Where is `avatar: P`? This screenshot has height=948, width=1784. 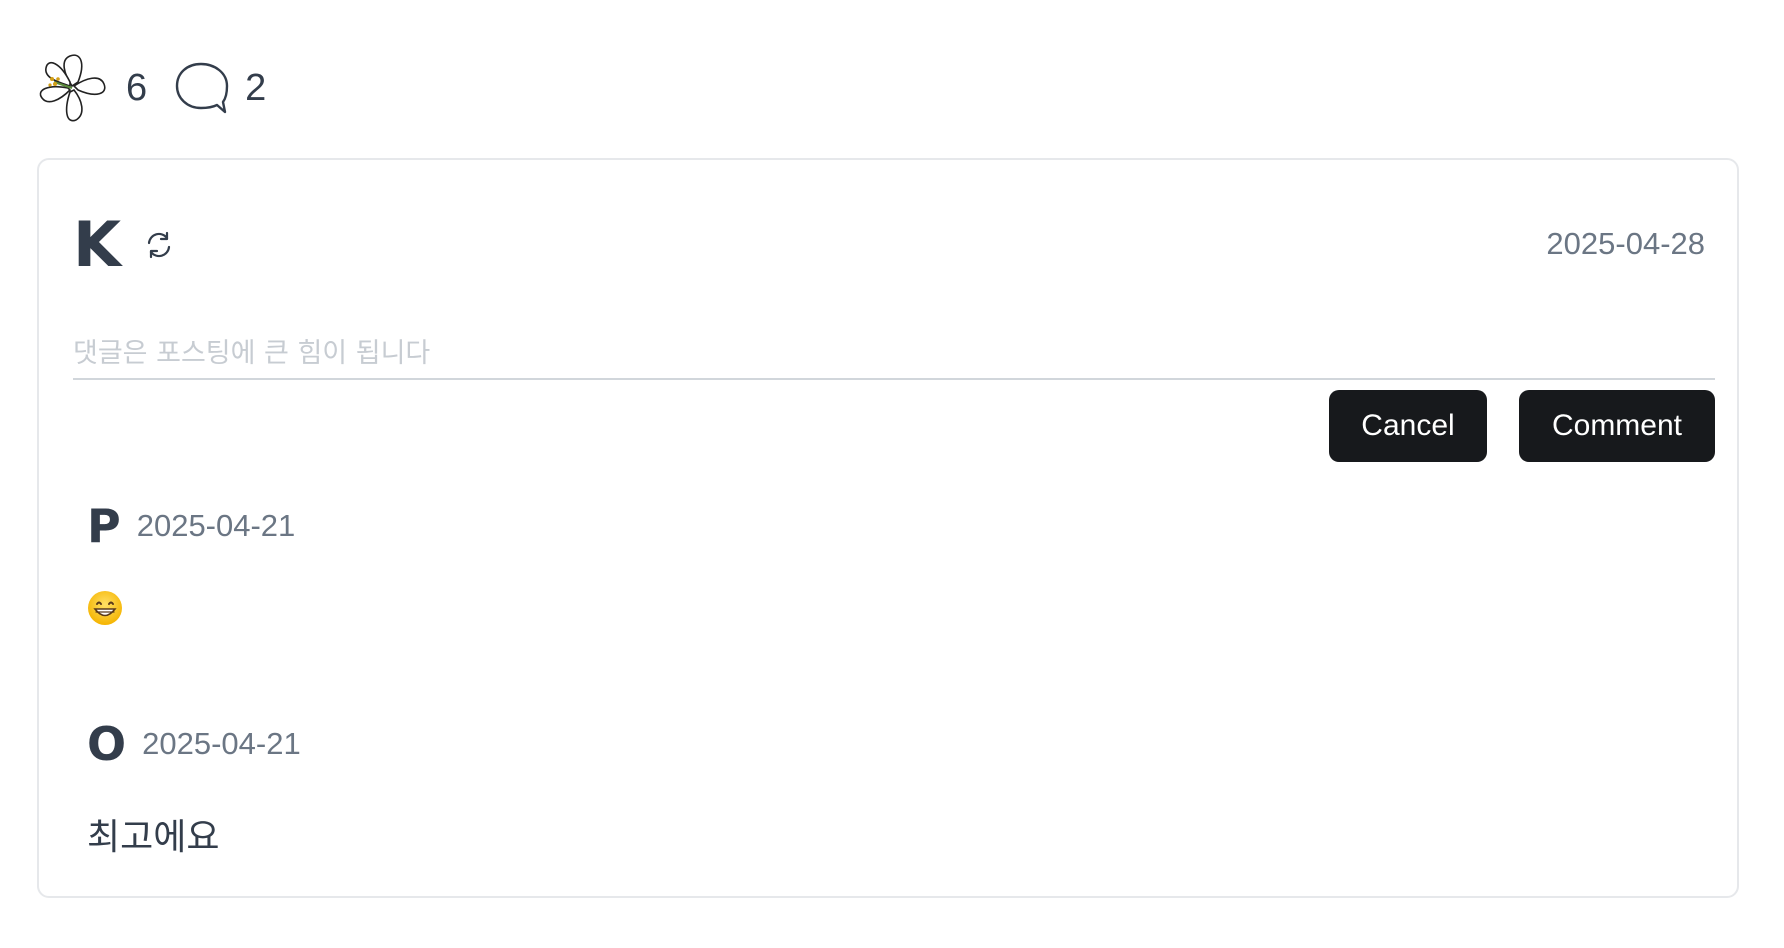 avatar: P is located at coordinates (104, 526).